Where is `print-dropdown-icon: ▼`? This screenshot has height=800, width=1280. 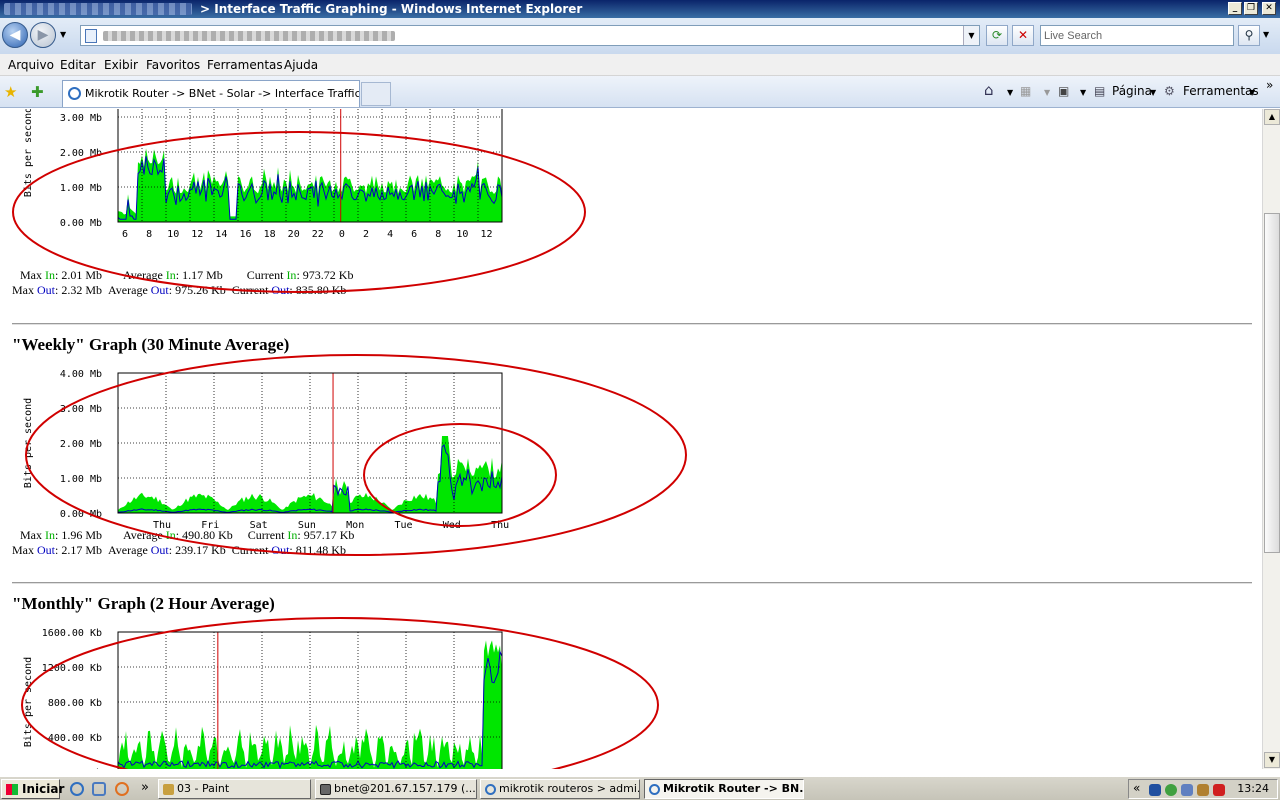 print-dropdown-icon: ▼ is located at coordinates (1083, 92).